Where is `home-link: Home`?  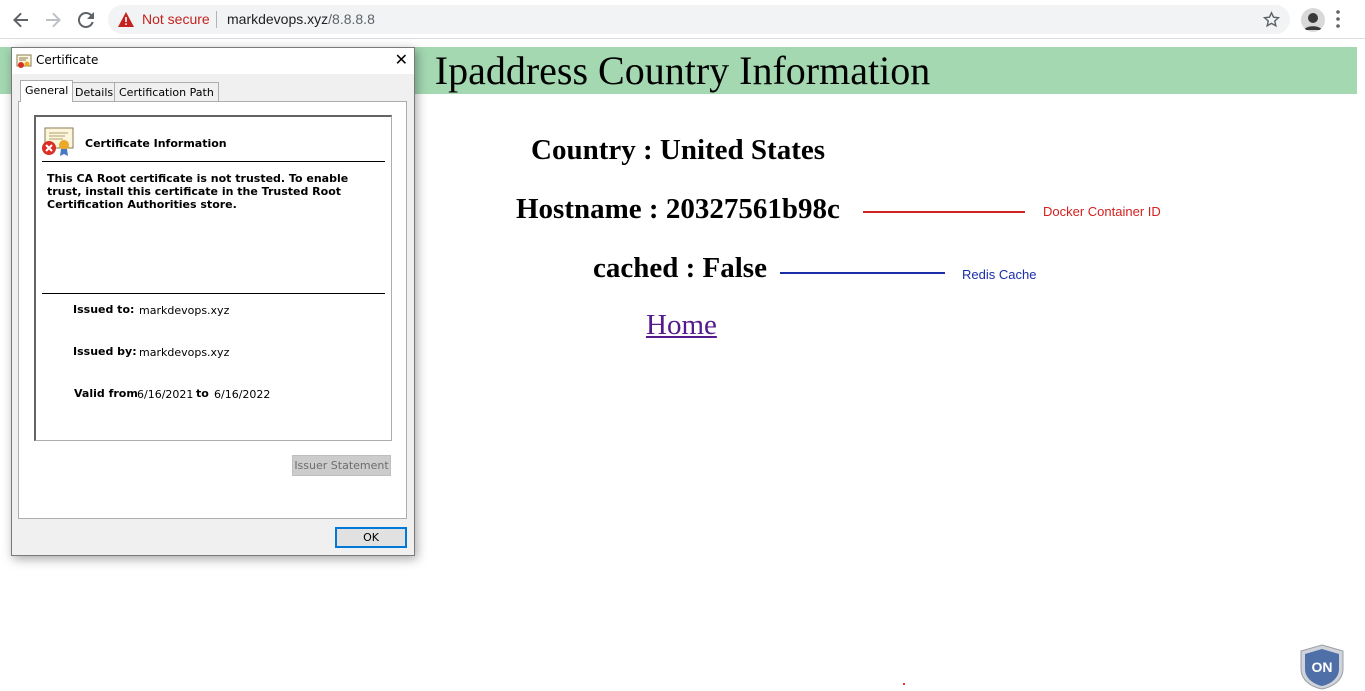
home-link: Home is located at coordinates (681, 325).